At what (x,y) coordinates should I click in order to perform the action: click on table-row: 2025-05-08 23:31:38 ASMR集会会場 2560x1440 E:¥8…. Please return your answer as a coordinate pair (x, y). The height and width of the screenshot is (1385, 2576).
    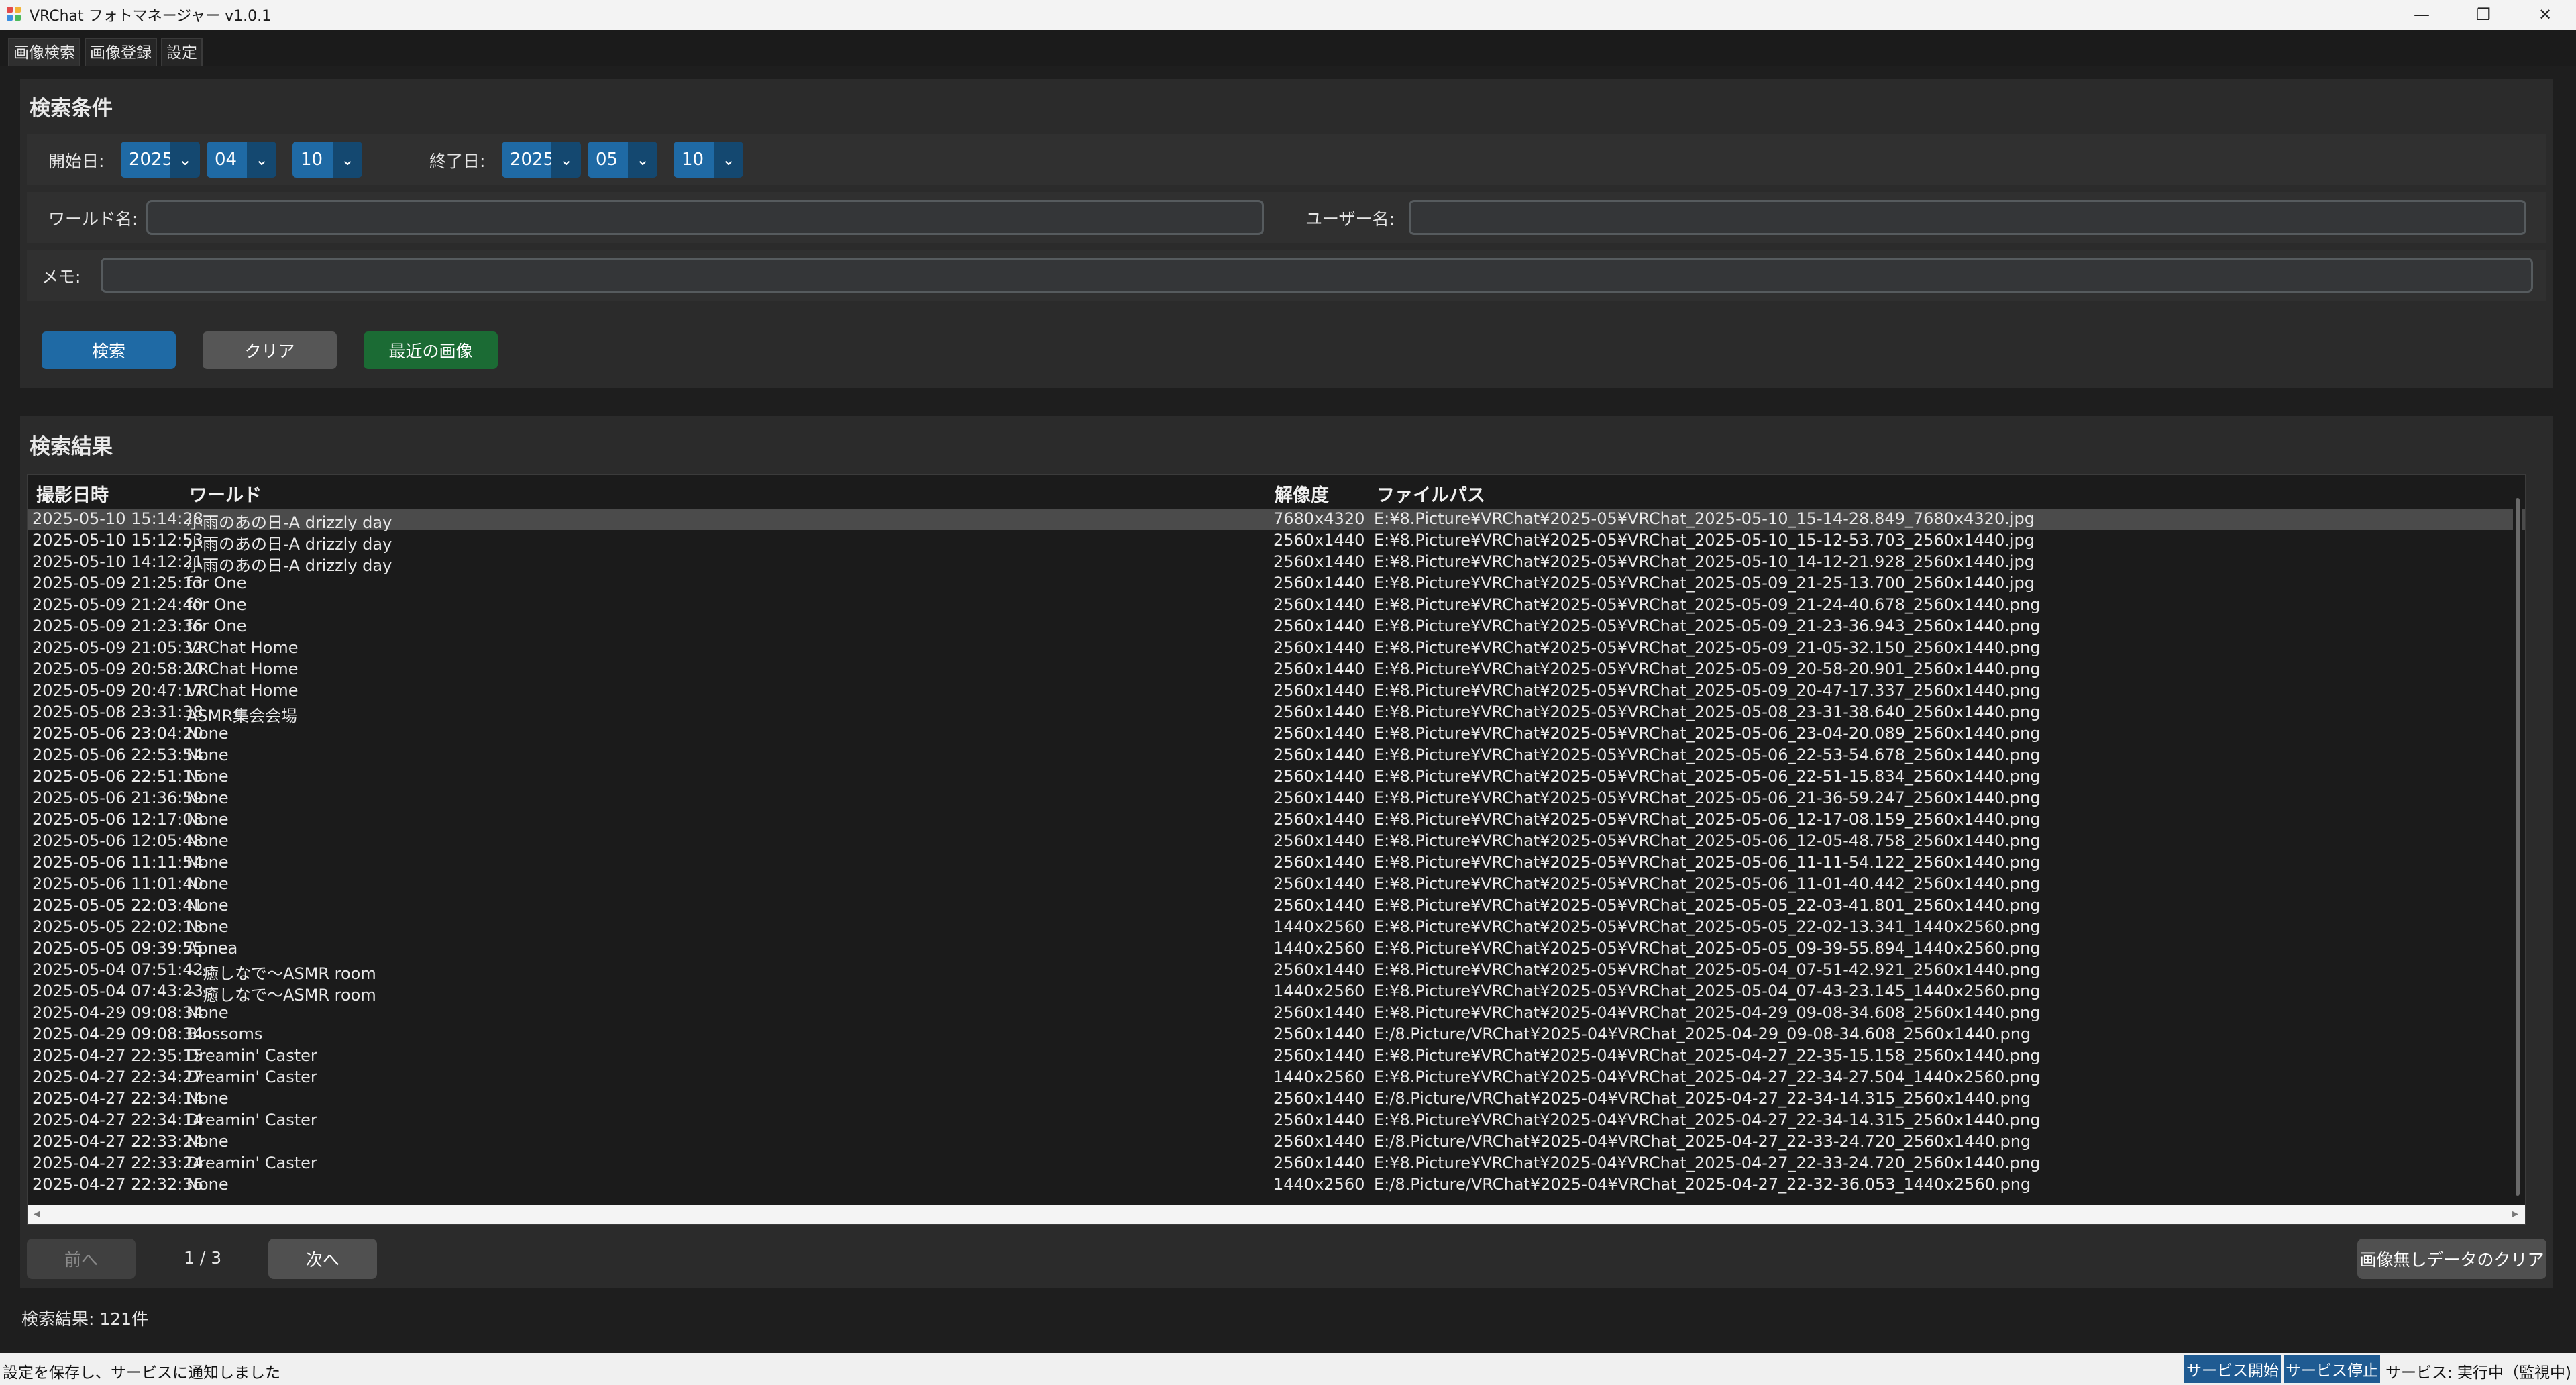
    Looking at the image, I should click on (1276, 713).